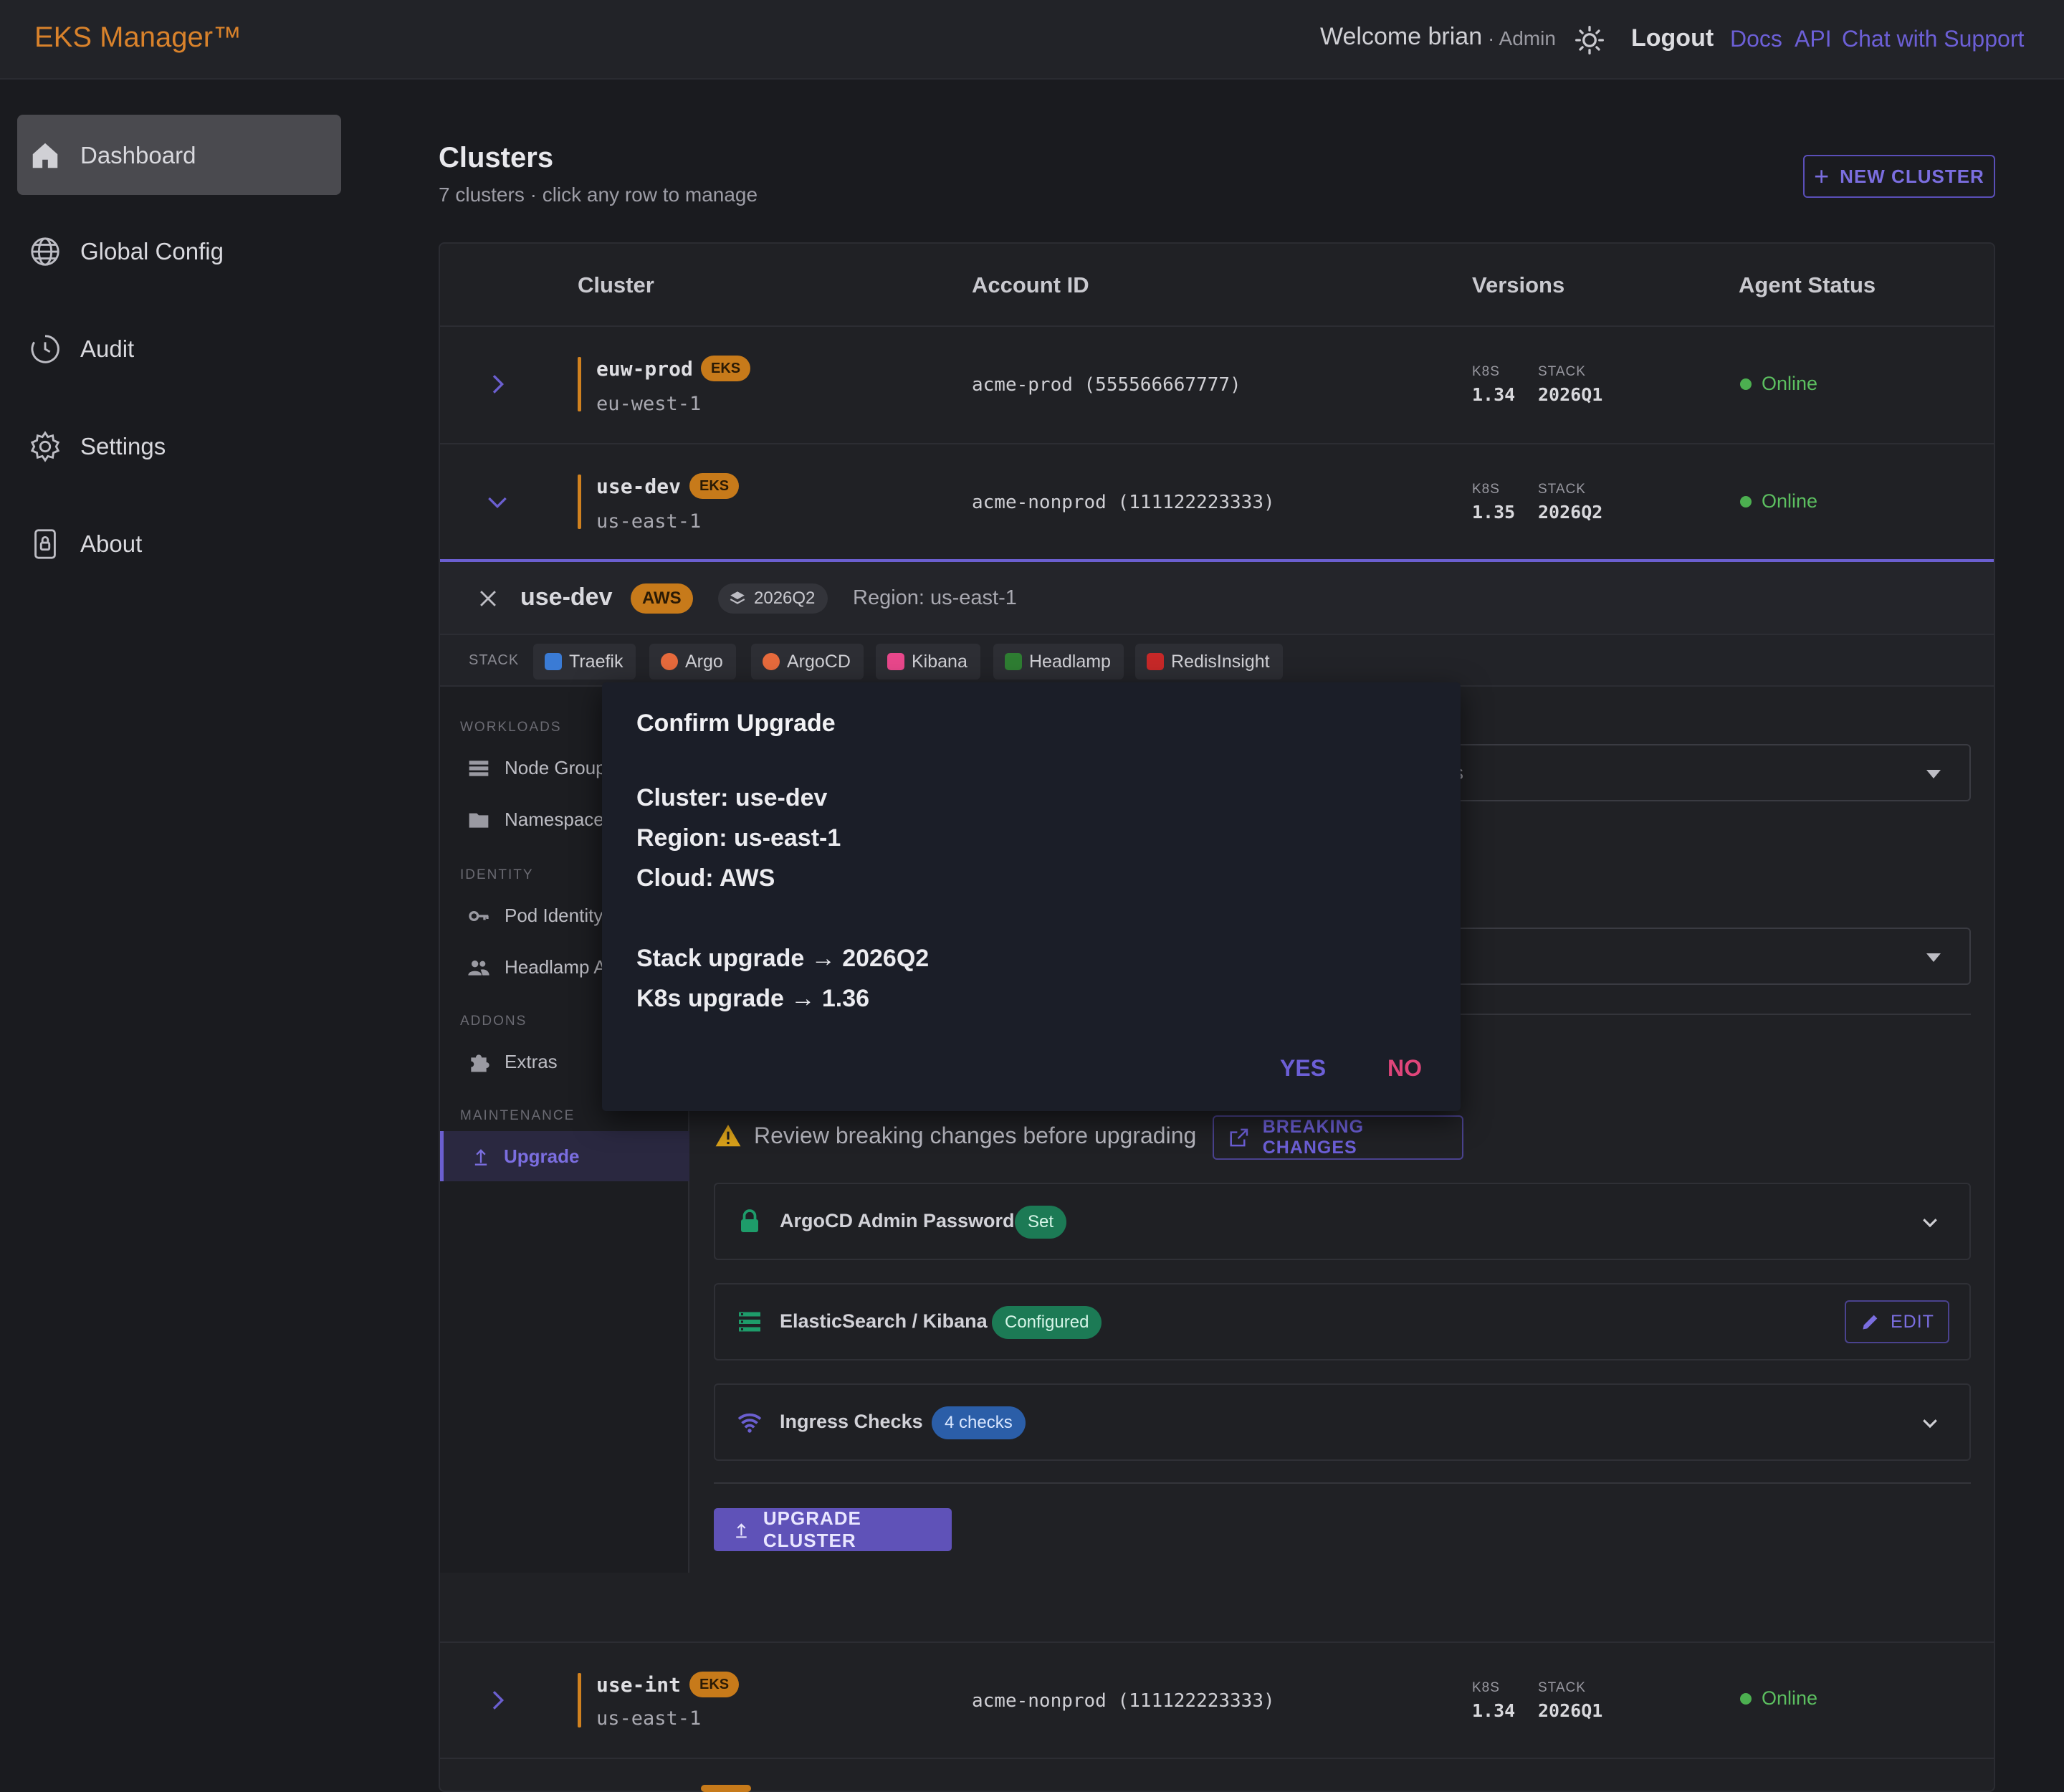  What do you see at coordinates (179, 446) in the screenshot?
I see `sidebar-item-settings: Settings` at bounding box center [179, 446].